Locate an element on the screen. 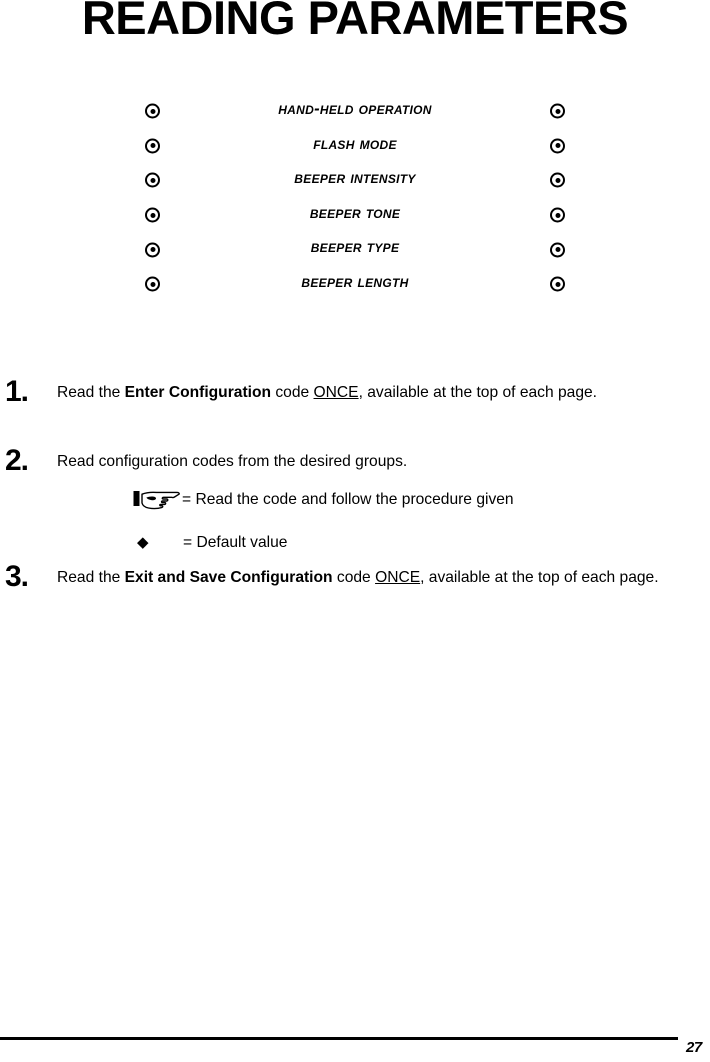 The image size is (710, 1062). step-number: 3. is located at coordinates (17, 576).